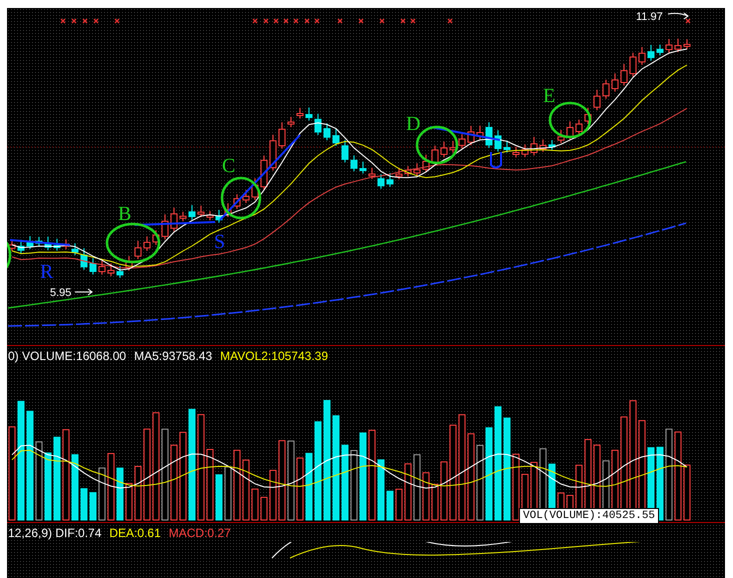 This screenshot has width=733, height=578. I want to click on indicator-value: DEA:0.61, so click(135, 533).